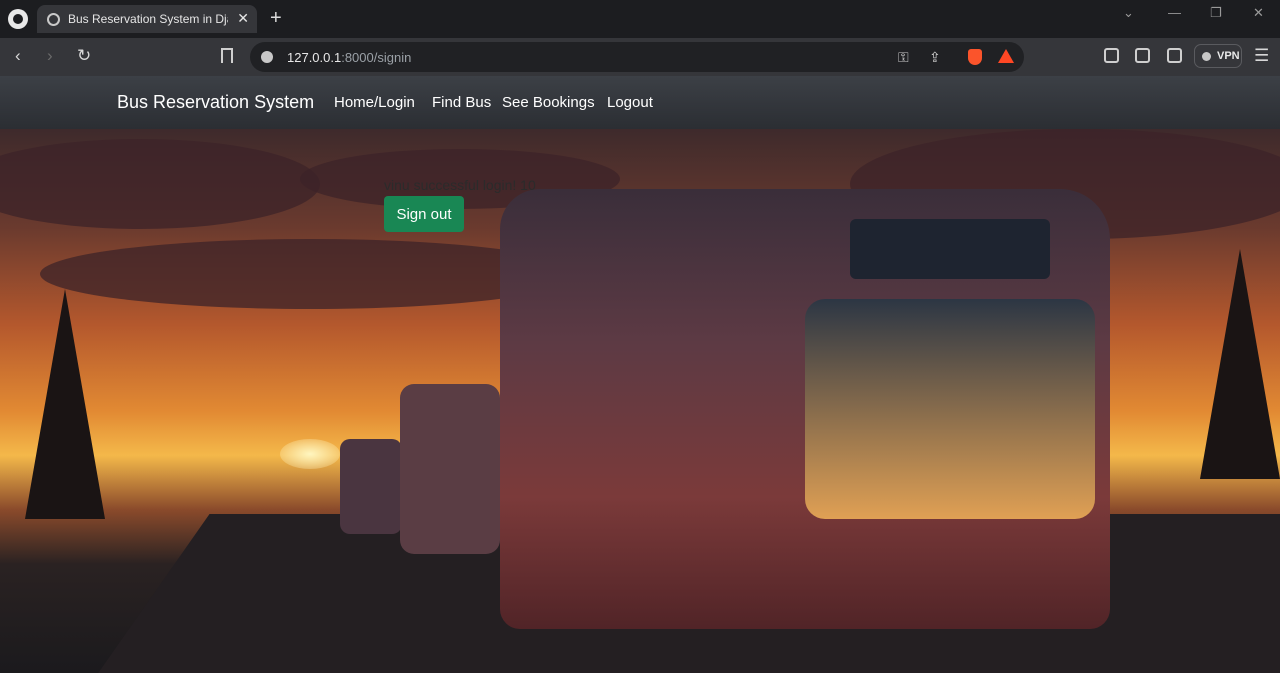  I want to click on tree-right, so click(1240, 364).